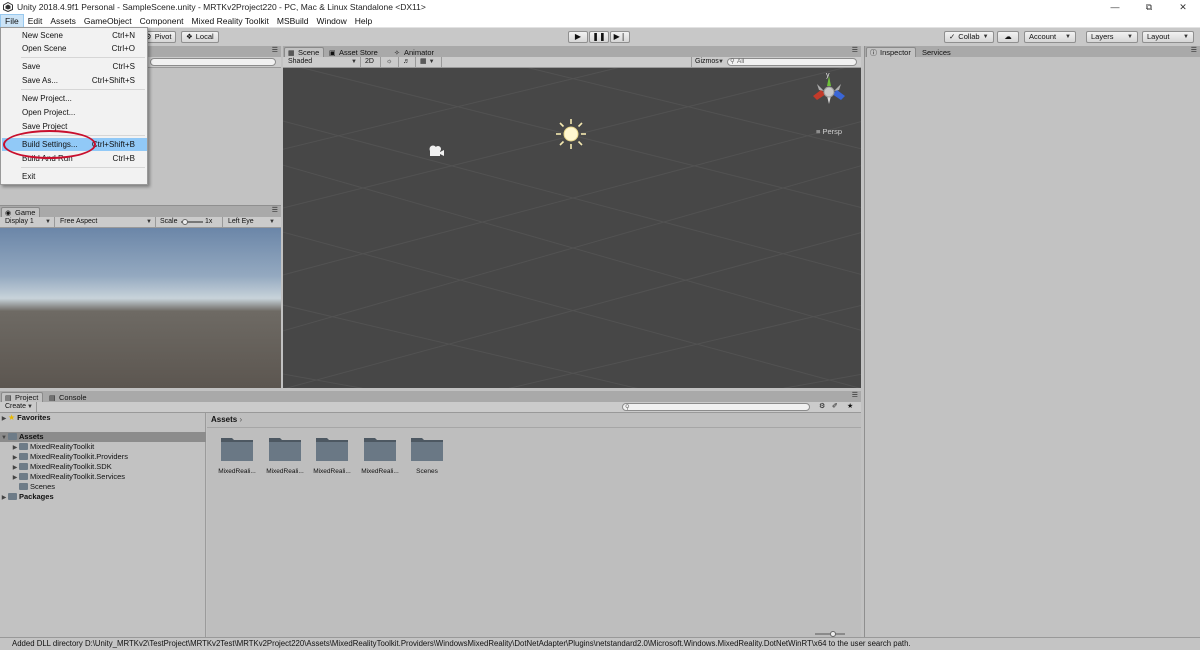  Describe the element at coordinates (74, 35) in the screenshot. I see `menu-item-new-scene: New Scene Ctrl+N` at that location.